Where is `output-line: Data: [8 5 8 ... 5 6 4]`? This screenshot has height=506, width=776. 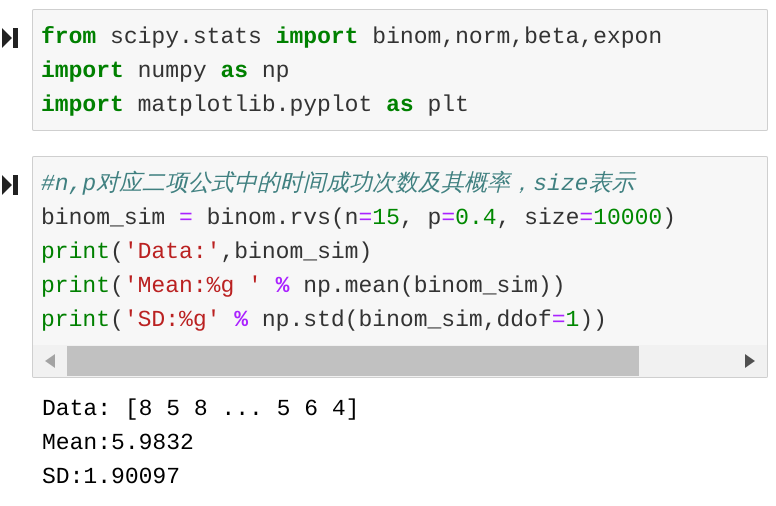 output-line: Data: [8 5 8 ... 5 6 4] is located at coordinates (201, 409).